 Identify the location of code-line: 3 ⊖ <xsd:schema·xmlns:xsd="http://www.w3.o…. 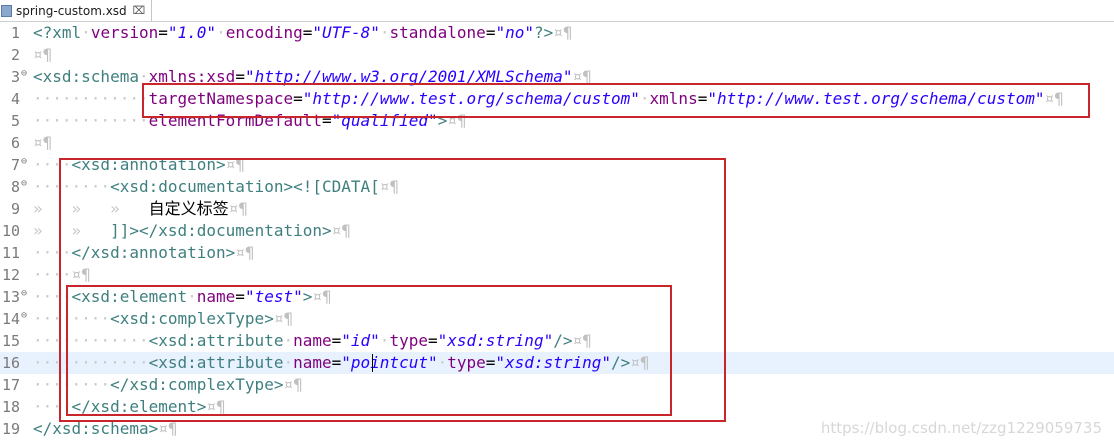
(557, 77).